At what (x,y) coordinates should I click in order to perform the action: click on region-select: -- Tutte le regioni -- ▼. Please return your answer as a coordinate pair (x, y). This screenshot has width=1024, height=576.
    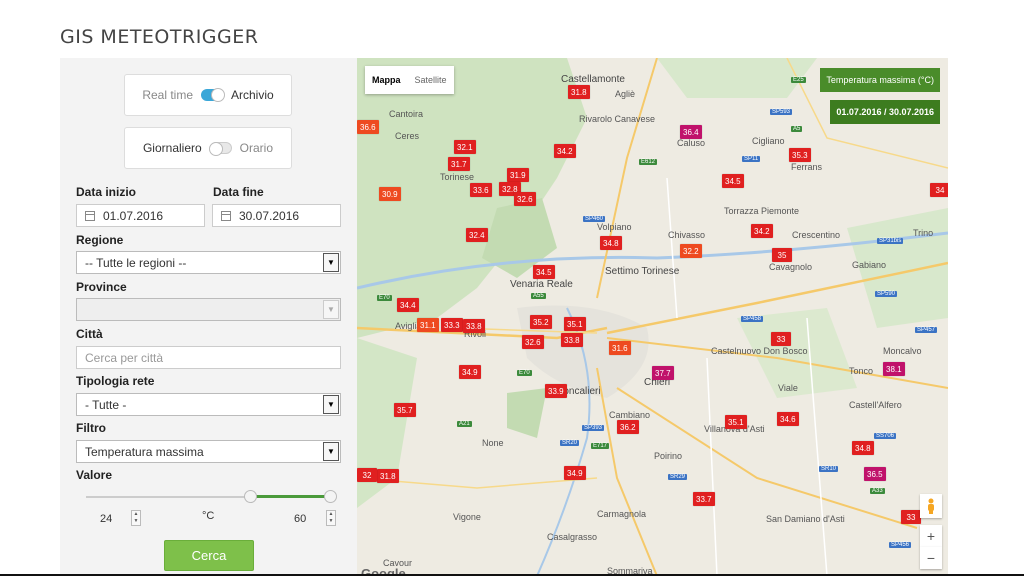
    Looking at the image, I should click on (208, 262).